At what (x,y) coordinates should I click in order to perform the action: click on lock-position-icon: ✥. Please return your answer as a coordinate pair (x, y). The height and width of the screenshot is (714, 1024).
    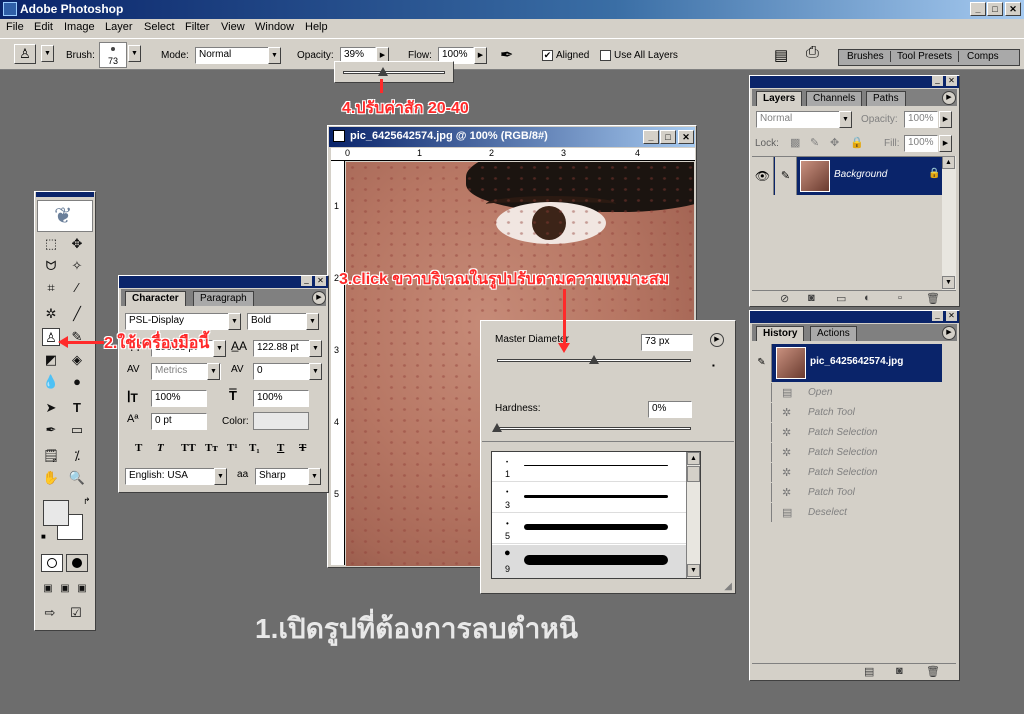
    Looking at the image, I should click on (834, 142).